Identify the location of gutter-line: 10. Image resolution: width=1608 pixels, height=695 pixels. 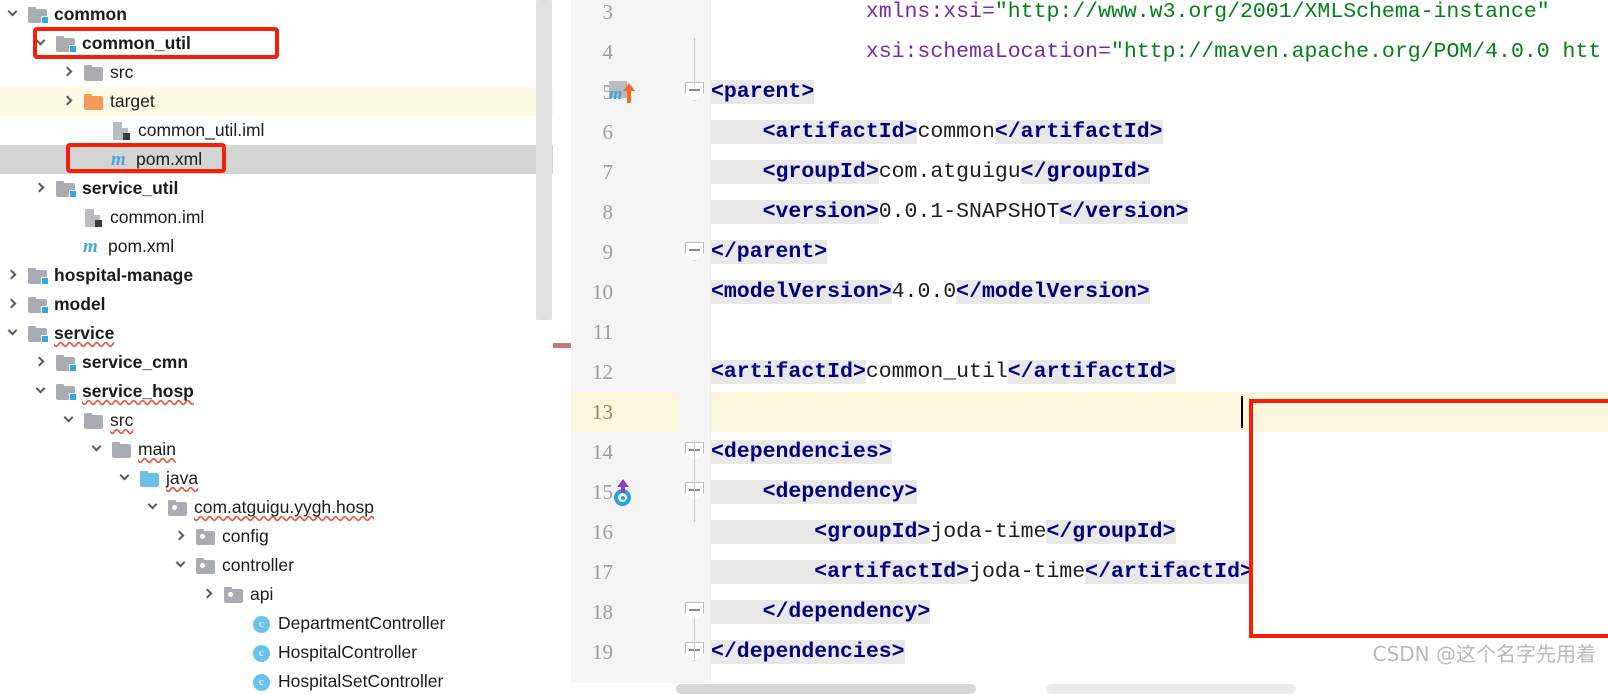
(625, 292).